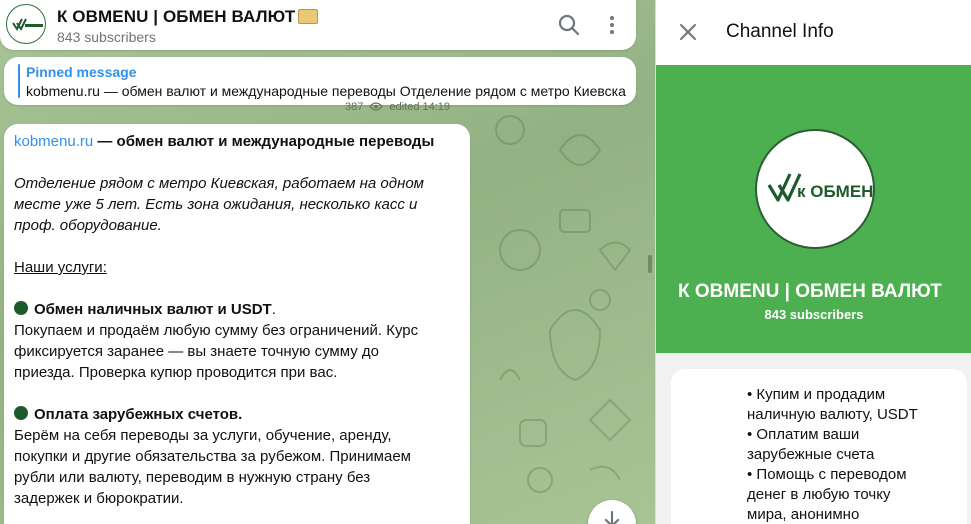 This screenshot has height=524, width=971. What do you see at coordinates (819, 494) in the screenshot?
I see `description-line: денег в любую точку` at bounding box center [819, 494].